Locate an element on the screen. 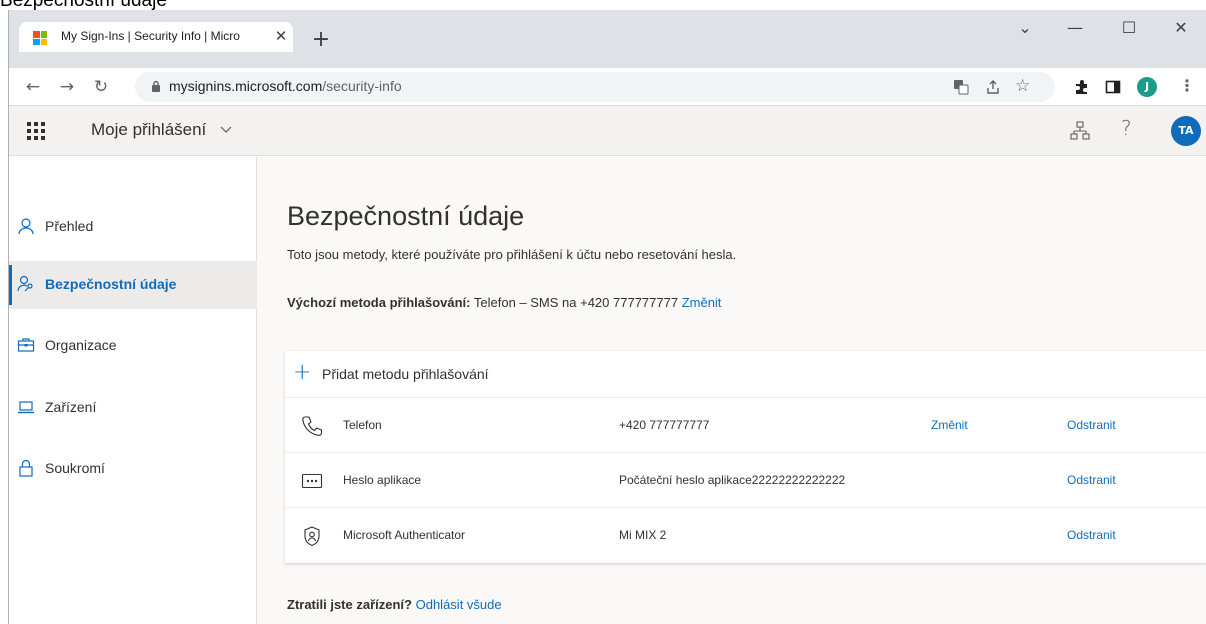 The image size is (1206, 624). sidebar-item-security-info: Bezpečnostní údaje is located at coordinates (133, 285).